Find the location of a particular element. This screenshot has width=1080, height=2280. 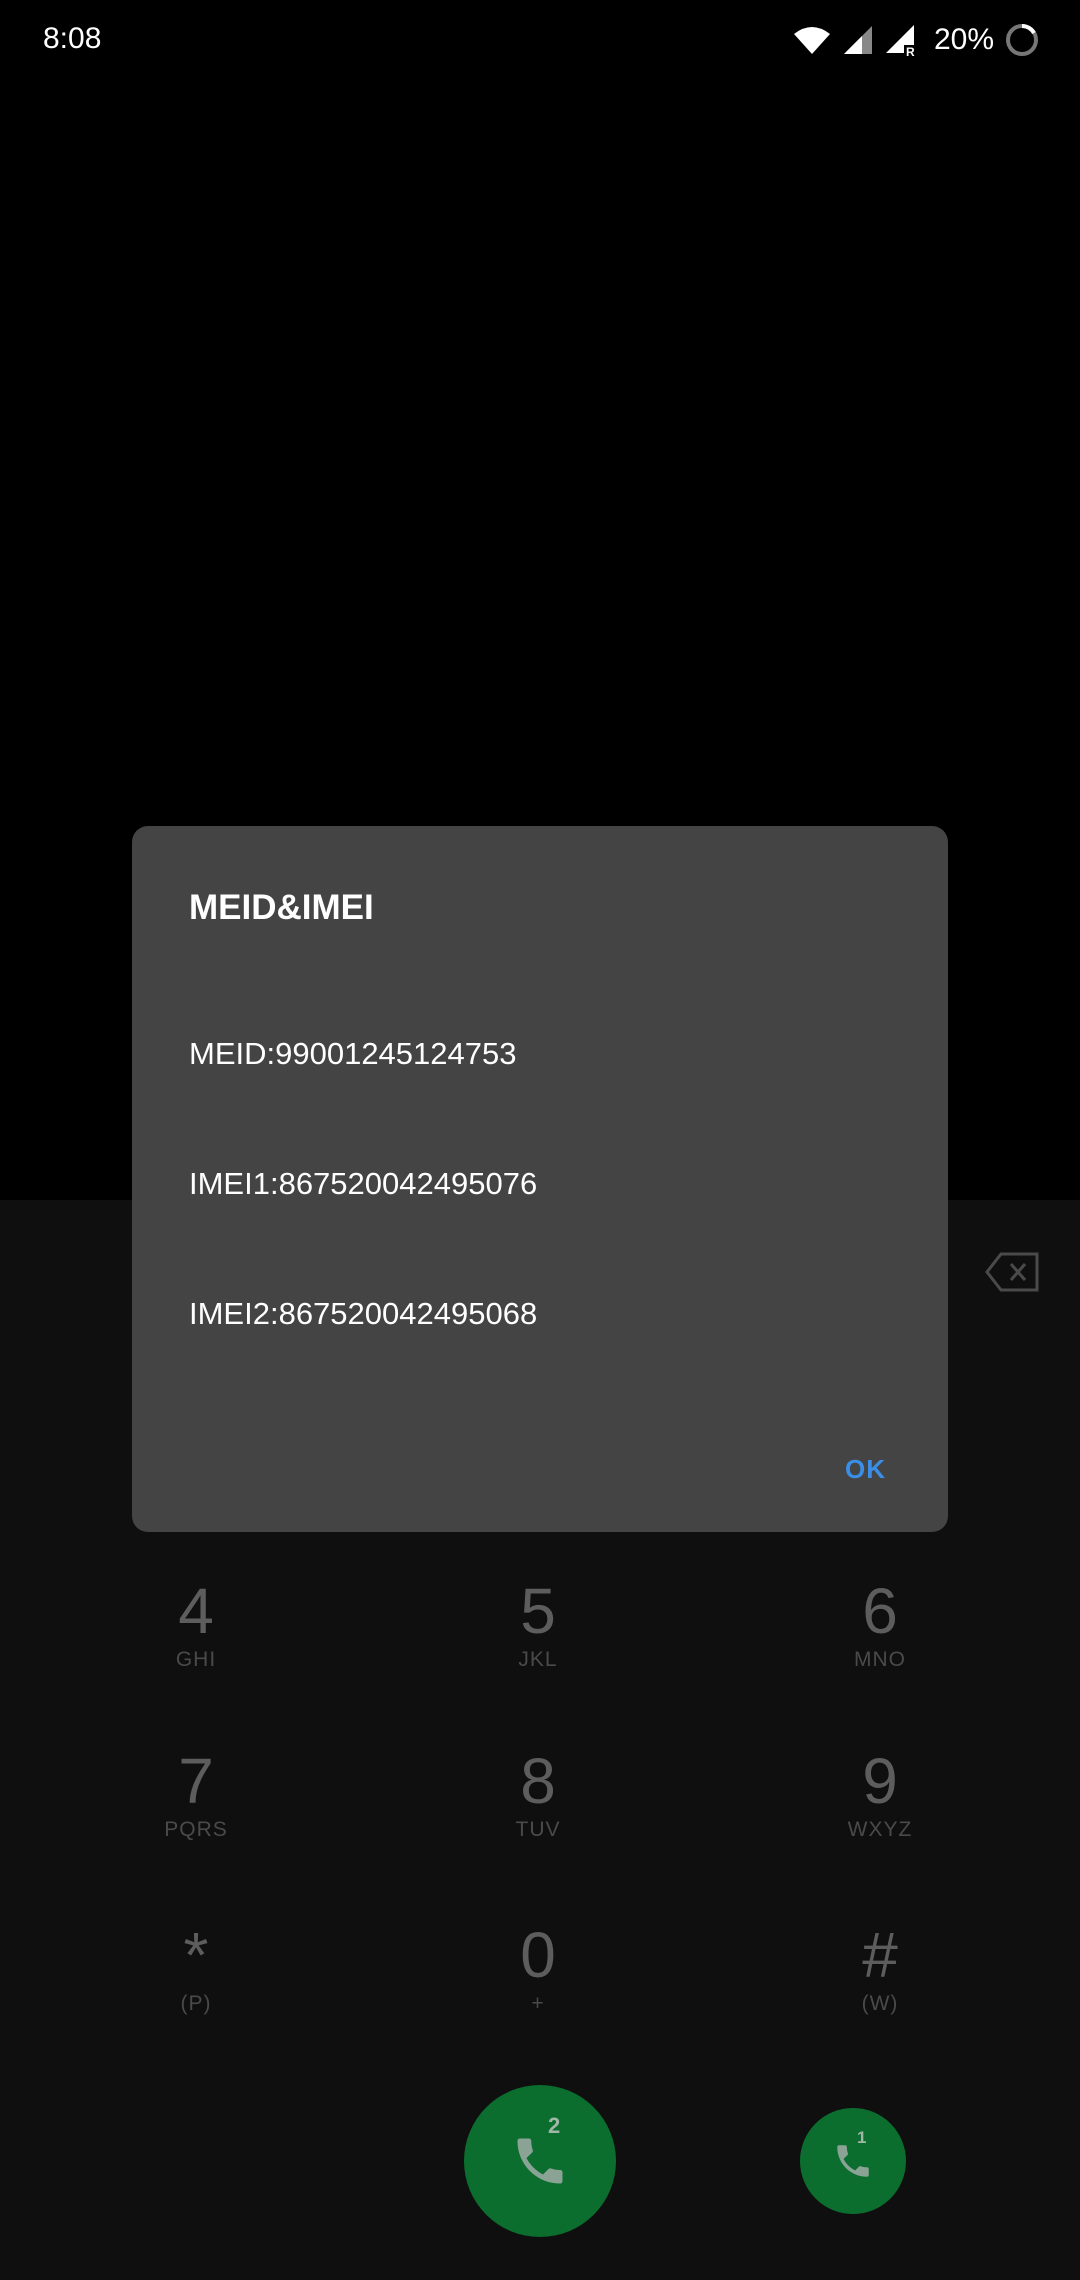

status-bar: 8:08 R 20% is located at coordinates (540, 40).